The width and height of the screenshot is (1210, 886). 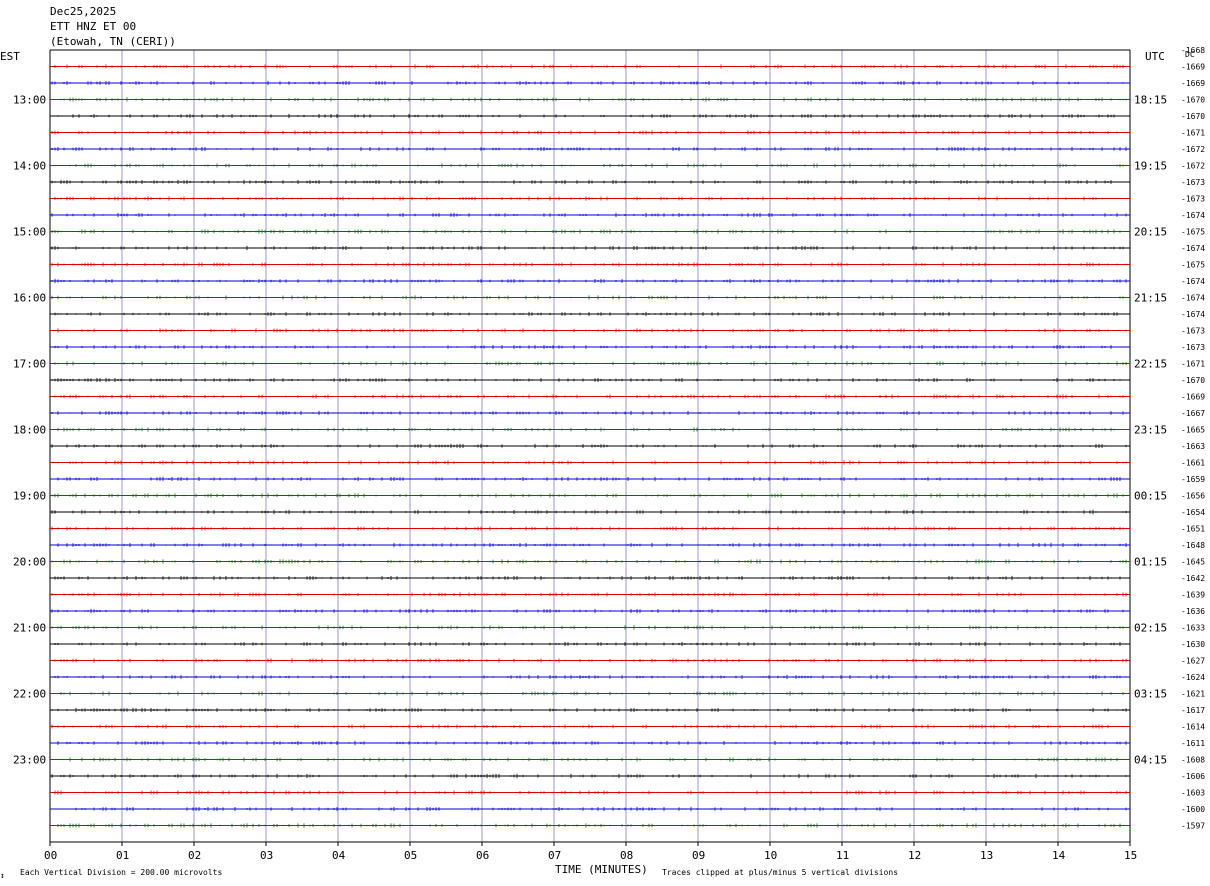 I want to click on utc-hour-label: 01:15, so click(x=1150, y=562).